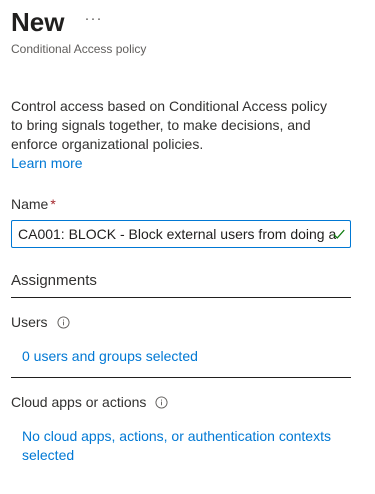  Describe the element at coordinates (182, 204) in the screenshot. I see `name-field-label: Name *` at that location.